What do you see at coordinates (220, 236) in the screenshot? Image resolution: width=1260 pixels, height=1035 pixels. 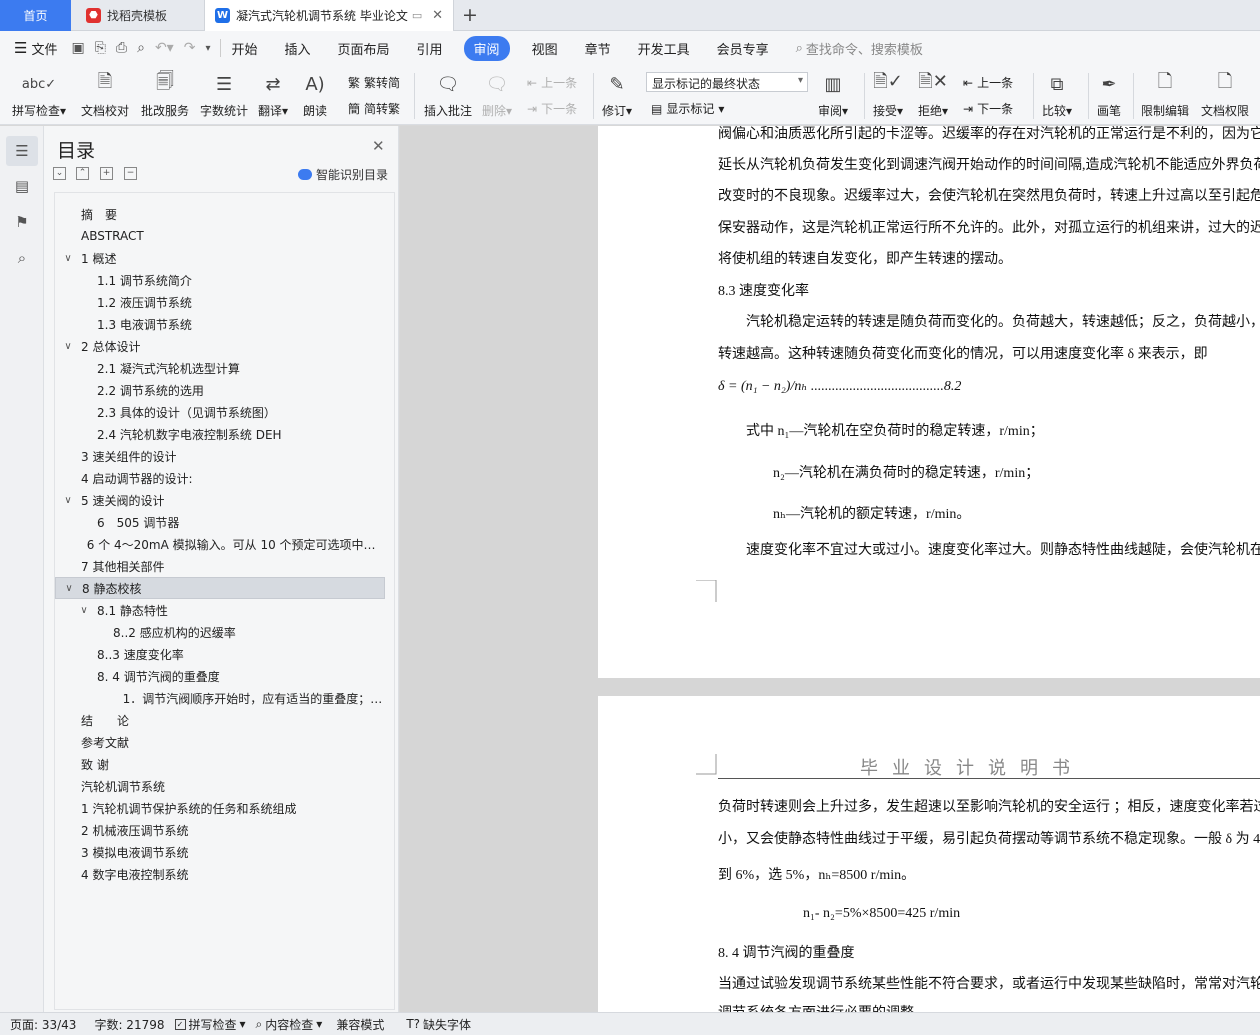 I see `toc-item: ABSTRACT` at bounding box center [220, 236].